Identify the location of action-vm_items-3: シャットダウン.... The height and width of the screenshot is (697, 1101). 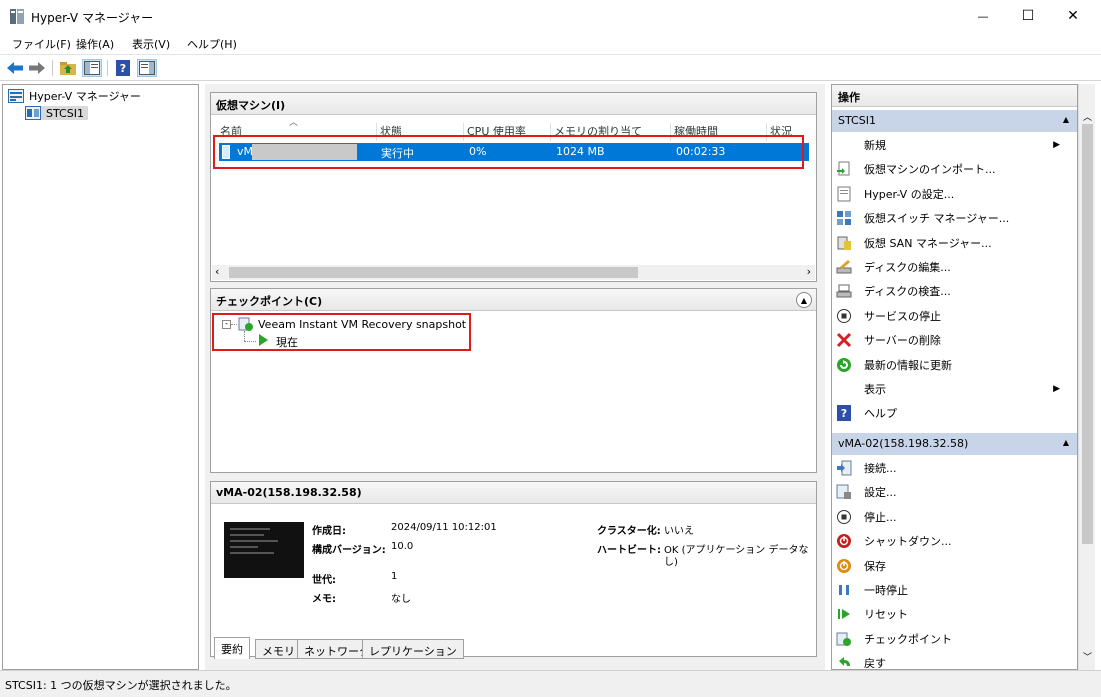
(951, 541).